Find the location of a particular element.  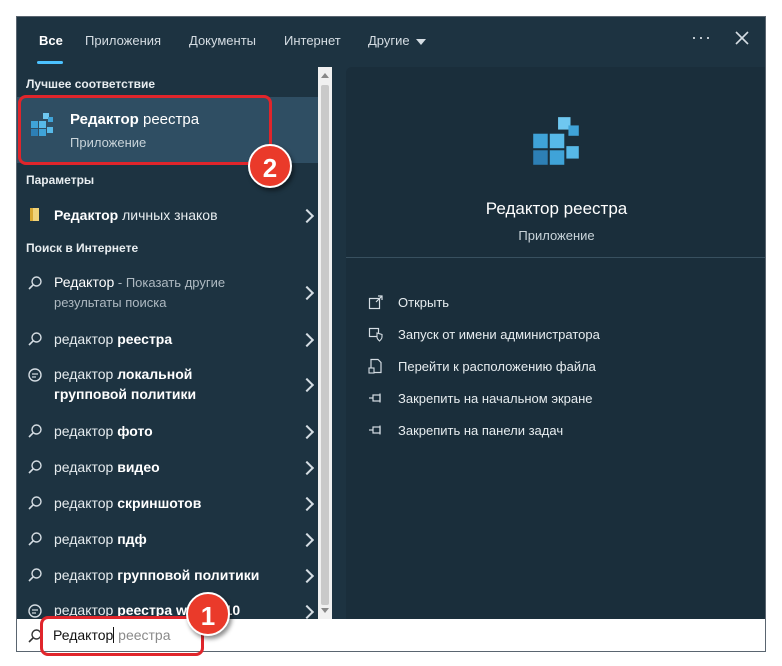

web-item-sublabel: результаты поиска is located at coordinates (110, 302).